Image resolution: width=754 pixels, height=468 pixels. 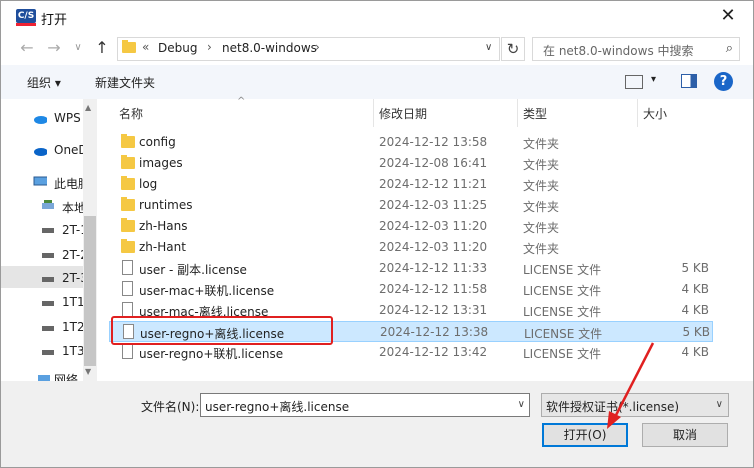 I want to click on breadcrumb-debug: Debug, so click(x=177, y=48).